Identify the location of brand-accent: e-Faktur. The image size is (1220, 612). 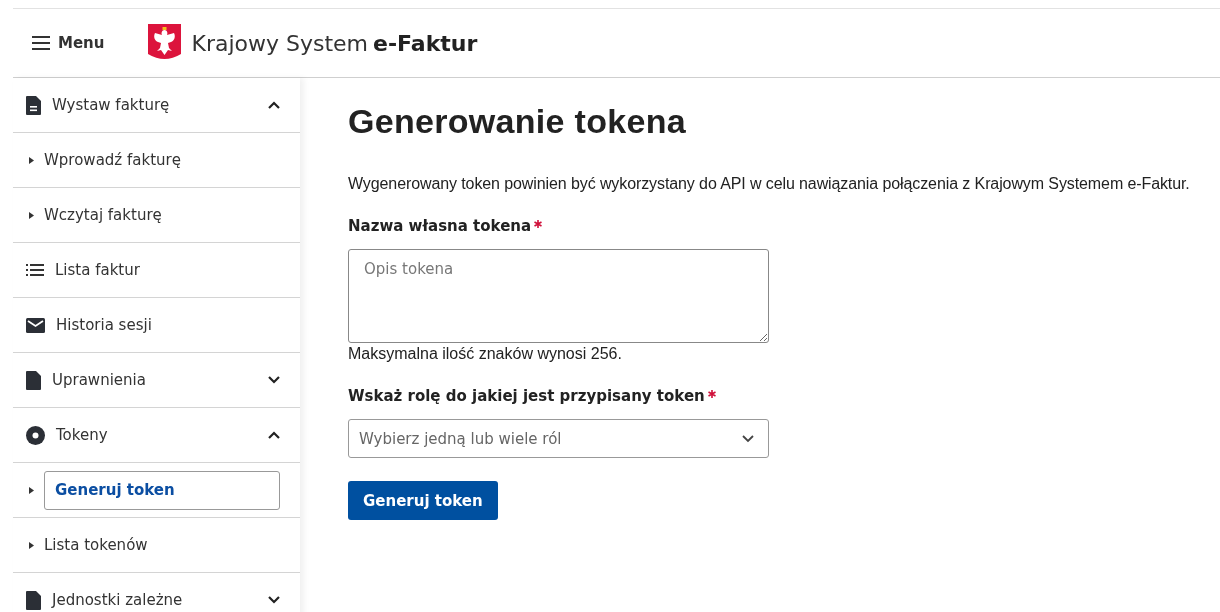
(425, 43).